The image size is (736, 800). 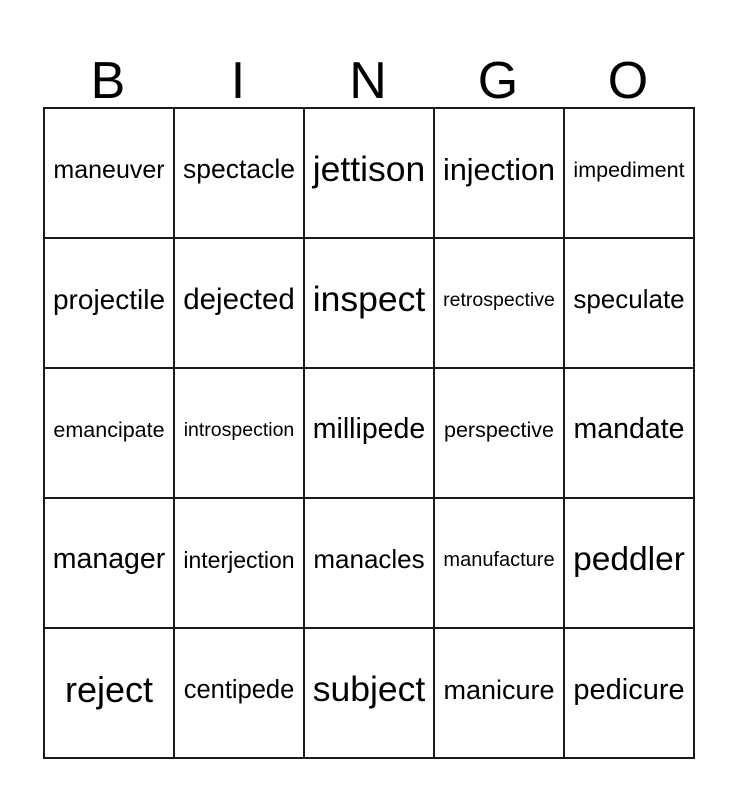 I want to click on bingo-cell: spectacle, so click(x=240, y=174).